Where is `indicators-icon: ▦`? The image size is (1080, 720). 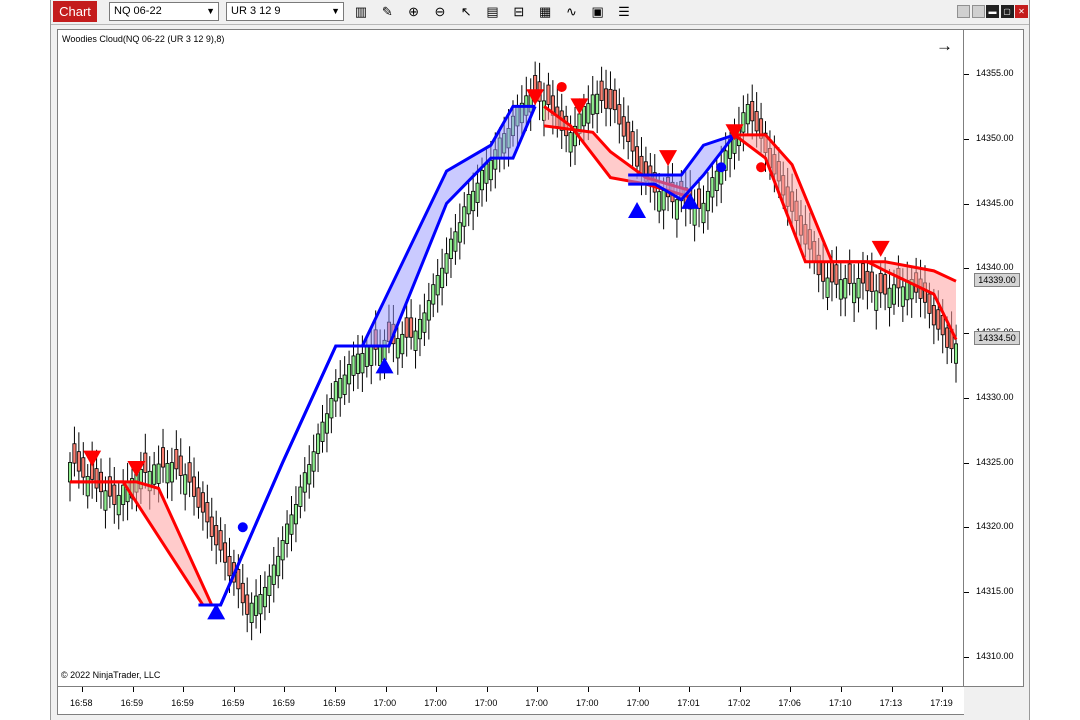
indicators-icon: ▦ is located at coordinates (545, 12).